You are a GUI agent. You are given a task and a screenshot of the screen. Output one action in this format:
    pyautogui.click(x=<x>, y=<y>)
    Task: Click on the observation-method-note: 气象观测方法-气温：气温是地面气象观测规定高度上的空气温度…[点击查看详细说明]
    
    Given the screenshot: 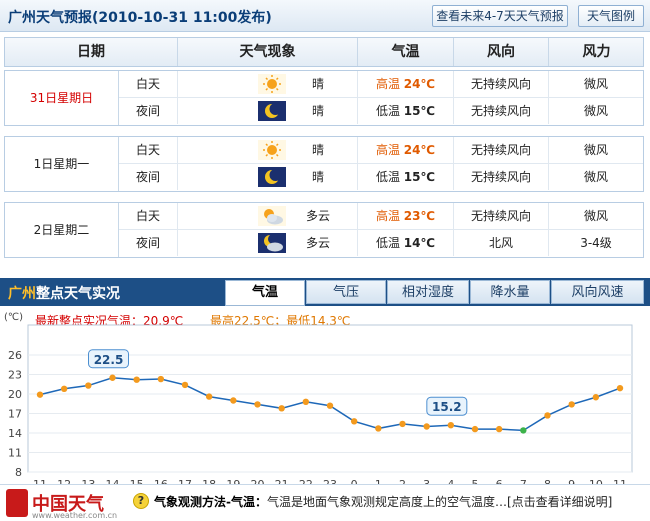 What is the action you would take?
    pyautogui.click(x=383, y=501)
    